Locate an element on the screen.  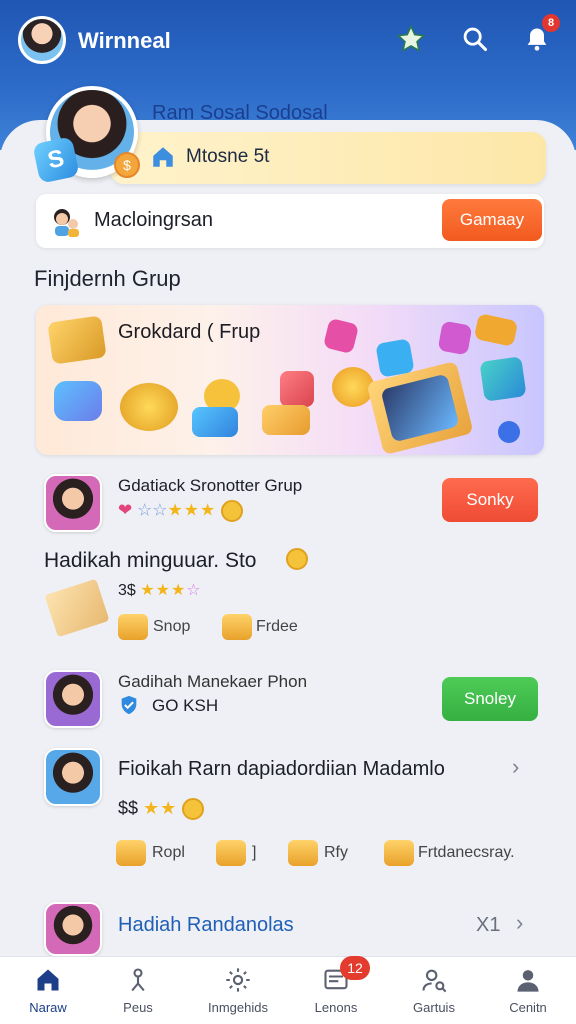
blue-gift-icon is located at coordinates (78, 401).